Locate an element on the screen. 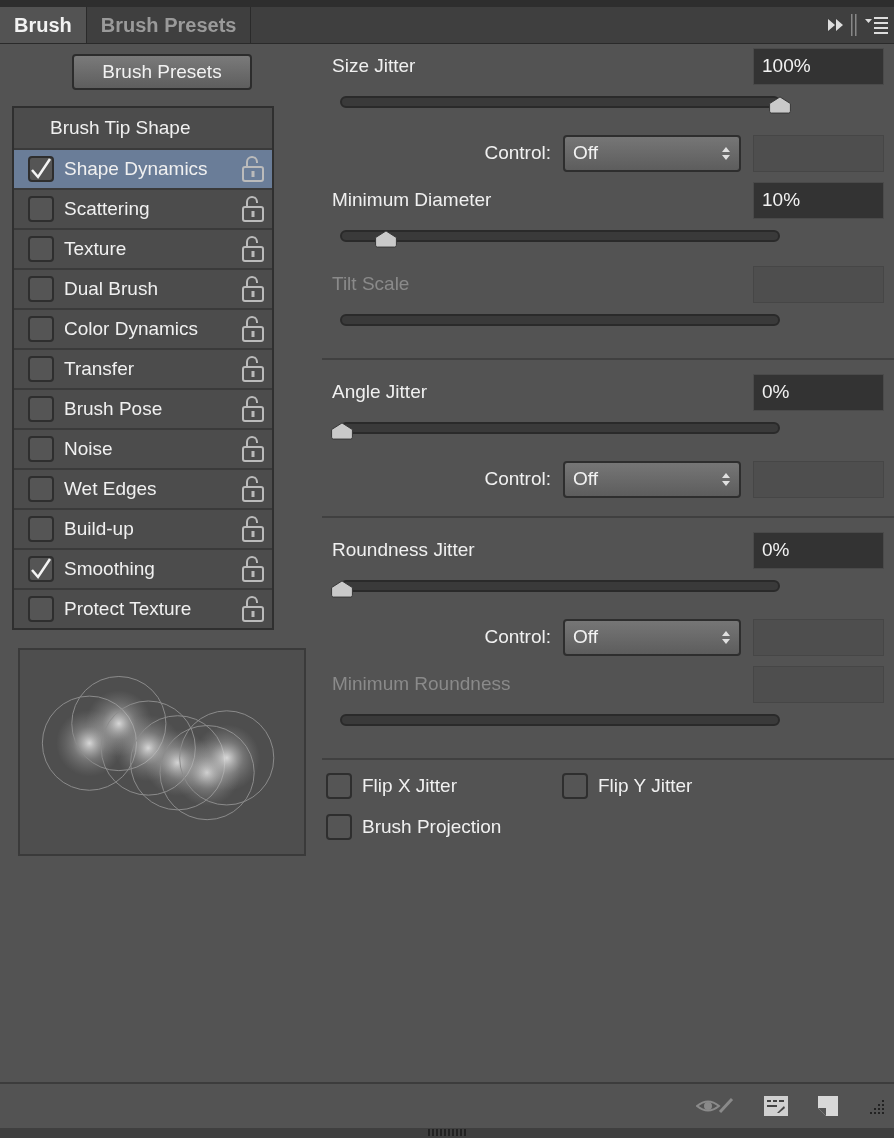  setting-label: Angle Jitter is located at coordinates (380, 391).